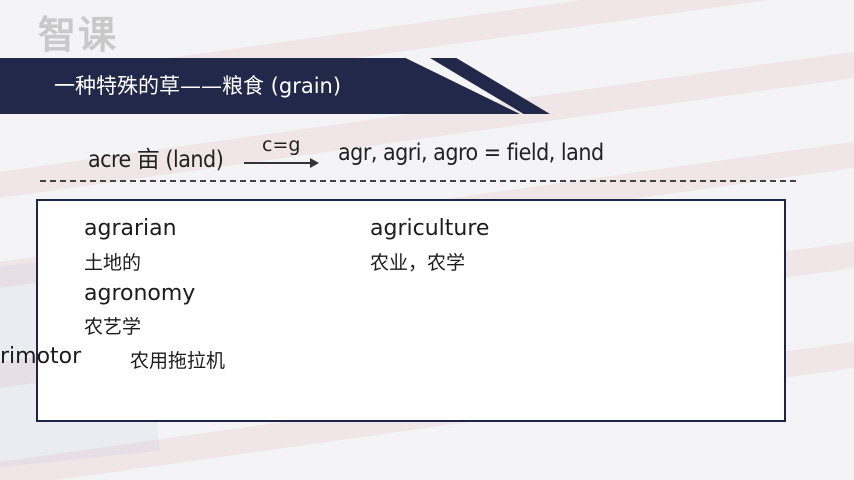 This screenshot has width=854, height=480. Describe the element at coordinates (198, 86) in the screenshot. I see `slide-title: 一种特殊的草——粮食 (grain)` at that location.